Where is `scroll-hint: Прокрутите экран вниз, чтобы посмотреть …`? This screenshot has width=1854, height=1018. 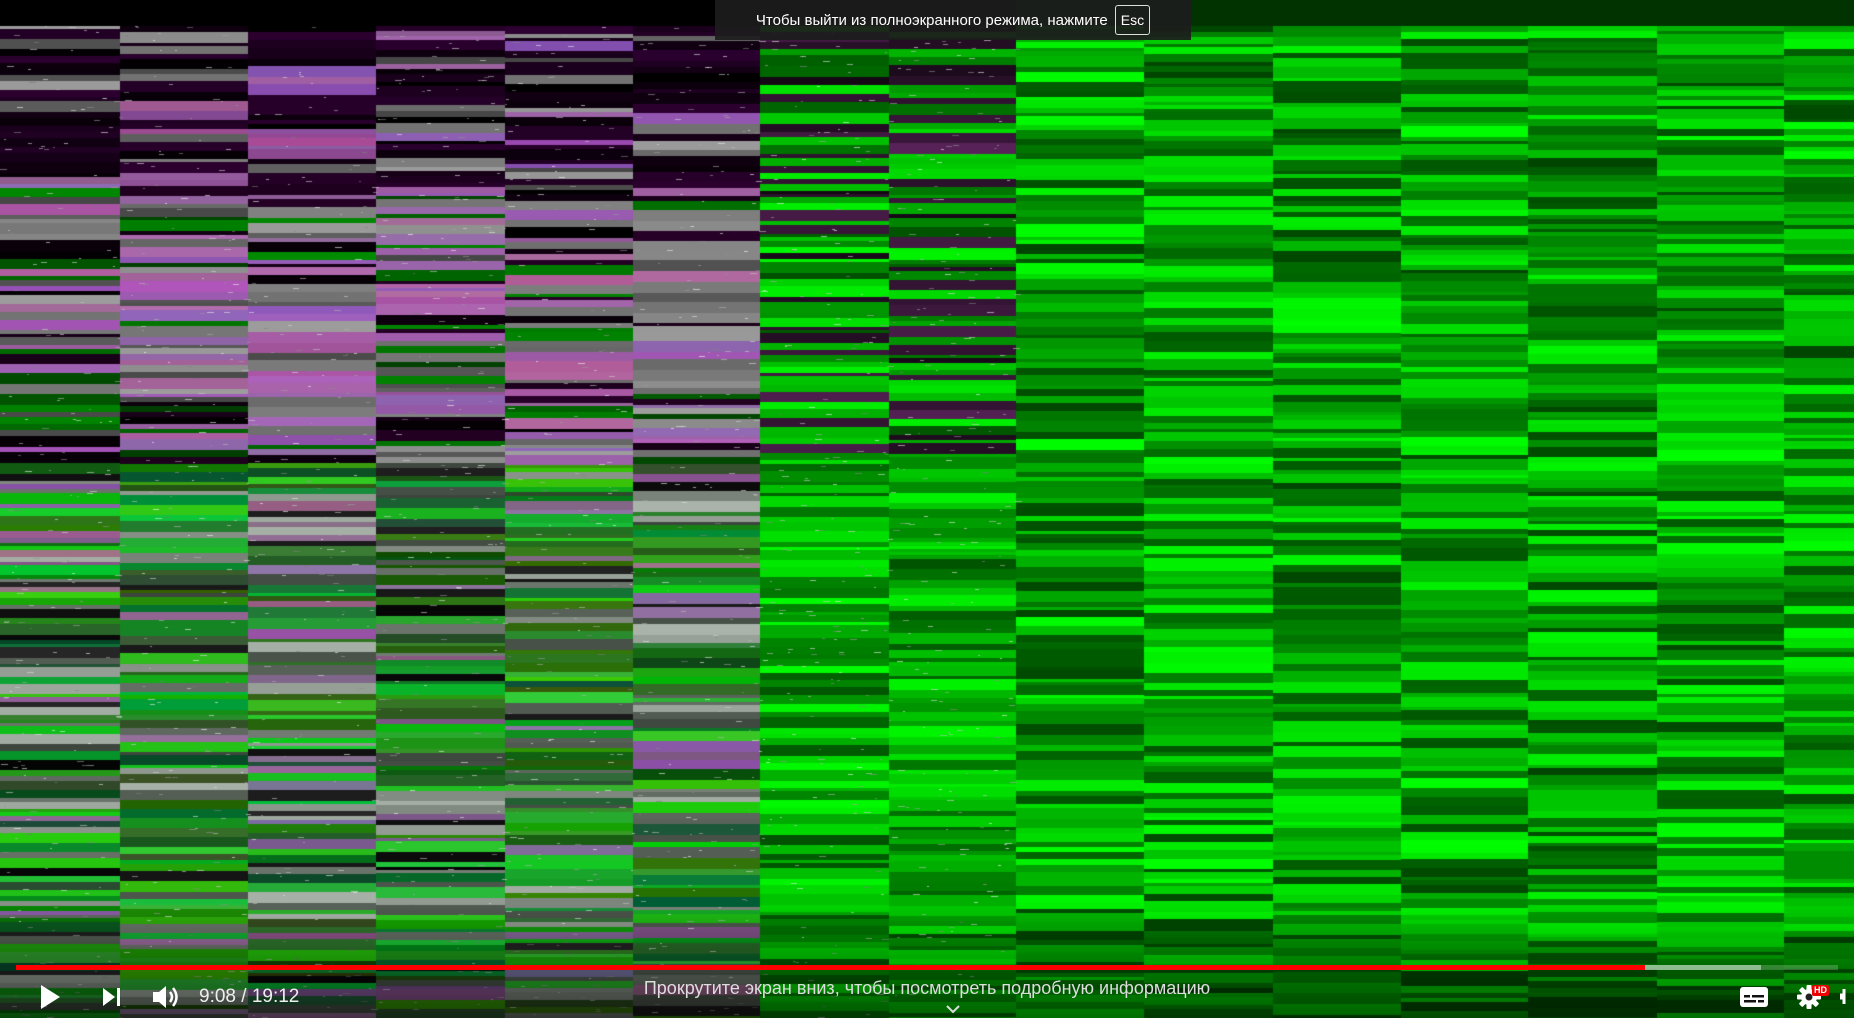 scroll-hint: Прокрутите экран вниз, чтобы посмотреть … is located at coordinates (927, 988).